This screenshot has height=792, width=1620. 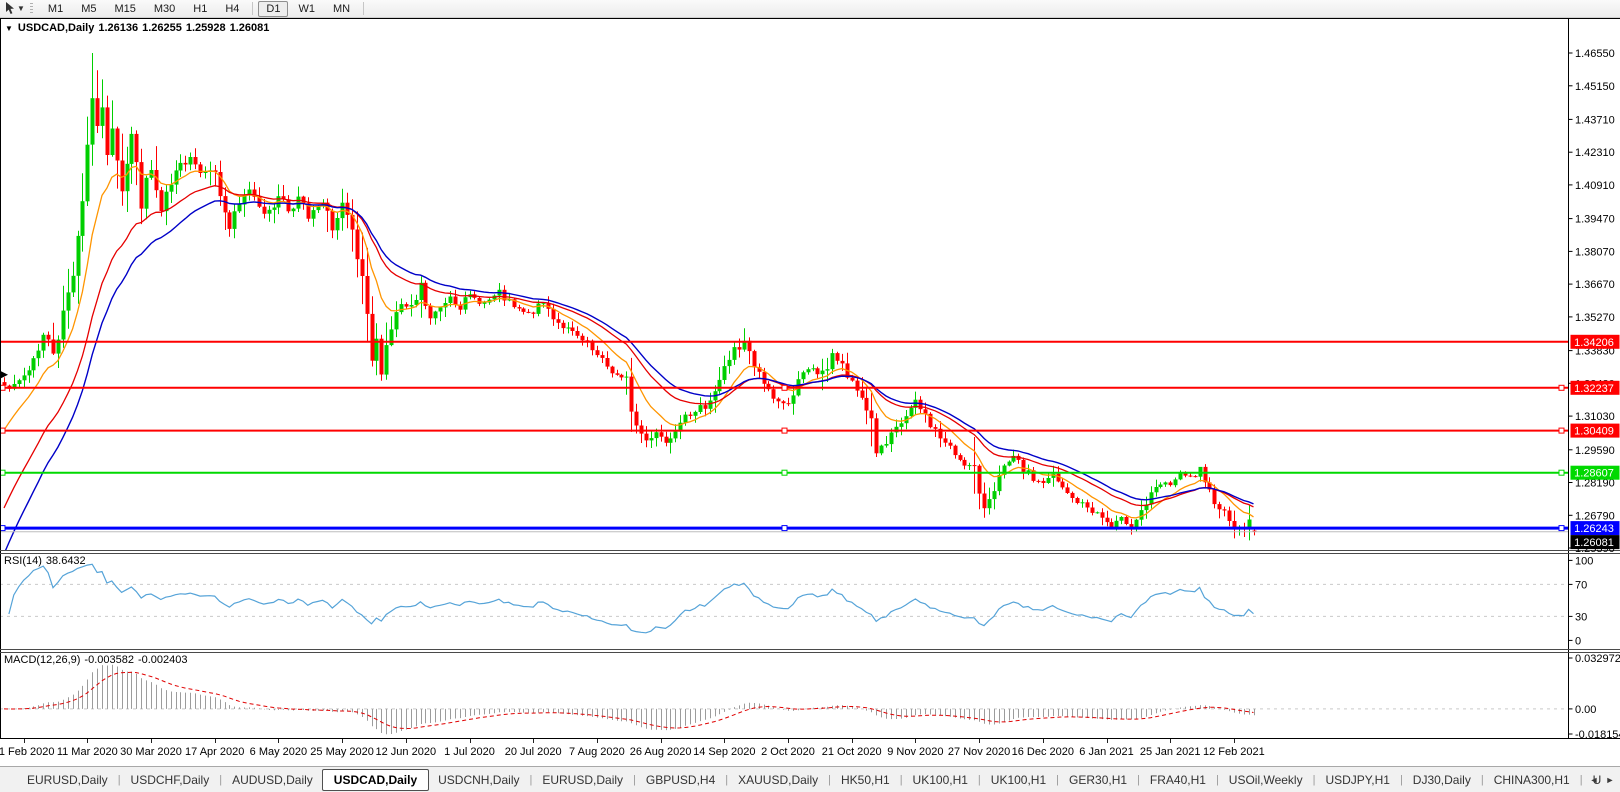 What do you see at coordinates (810, 9) in the screenshot?
I see `timeframe-toolbar: ▼ M1 M5 M15 M30 H1 H4 D1 W1 MN` at bounding box center [810, 9].